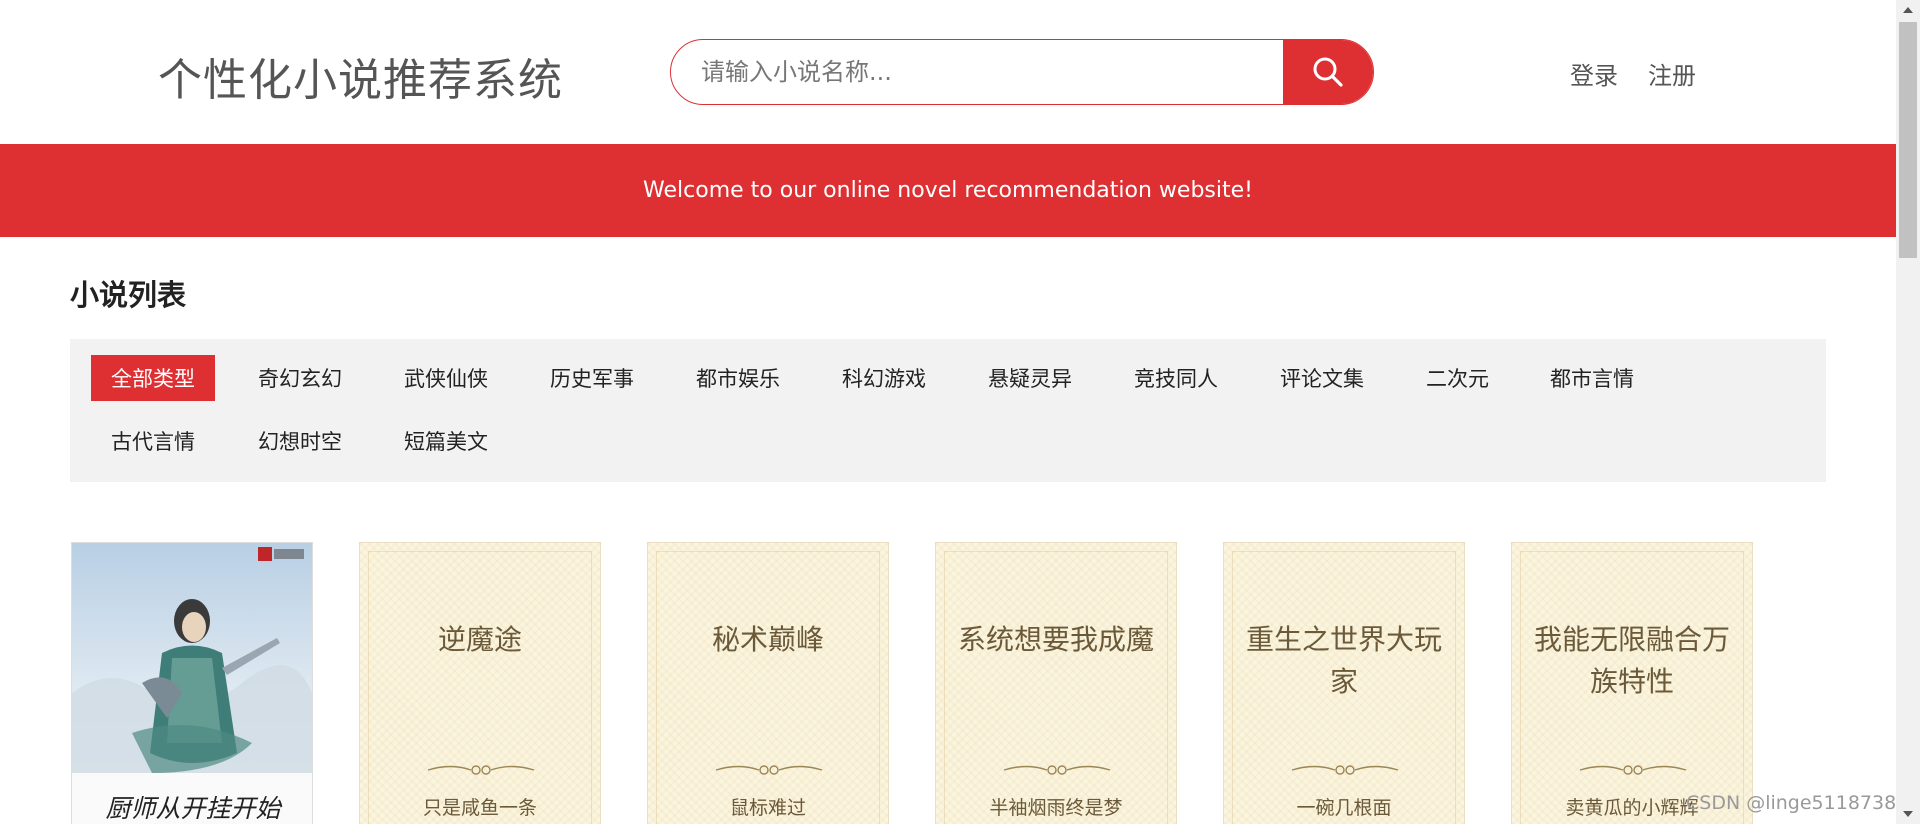  What do you see at coordinates (592, 378) in the screenshot?
I see `category-history: 历史军事` at bounding box center [592, 378].